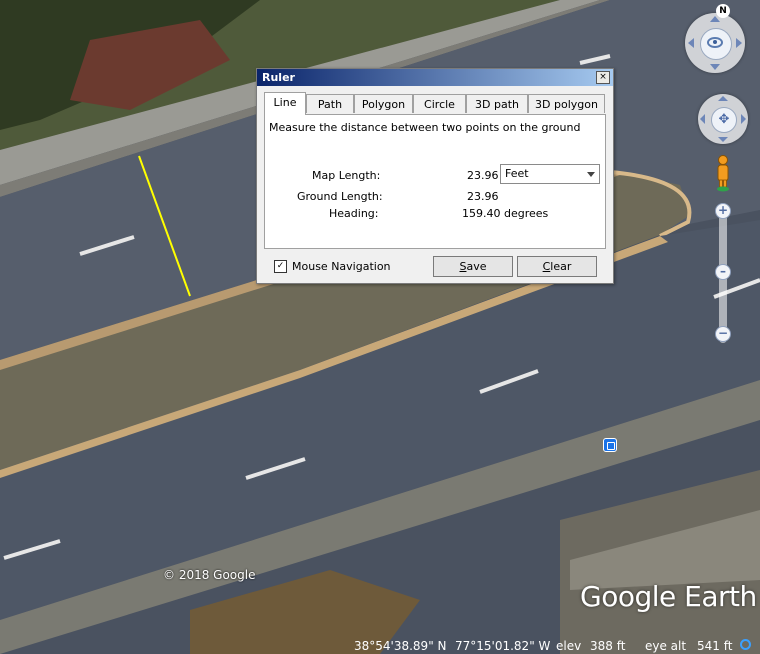 The height and width of the screenshot is (654, 760). What do you see at coordinates (715, 67) in the screenshot?
I see `look-down-arrow-icon` at bounding box center [715, 67].